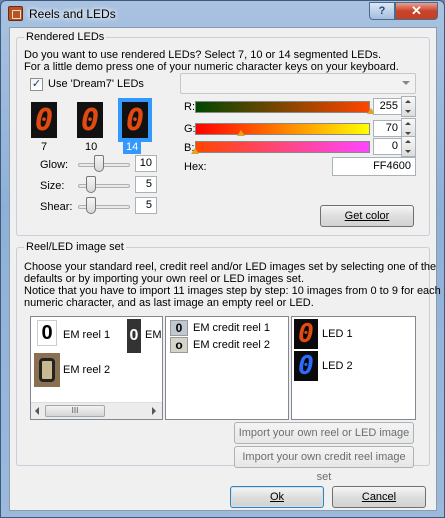 This screenshot has height=518, width=445. Describe the element at coordinates (406, 83) in the screenshot. I see `chevron-down-icon` at that location.